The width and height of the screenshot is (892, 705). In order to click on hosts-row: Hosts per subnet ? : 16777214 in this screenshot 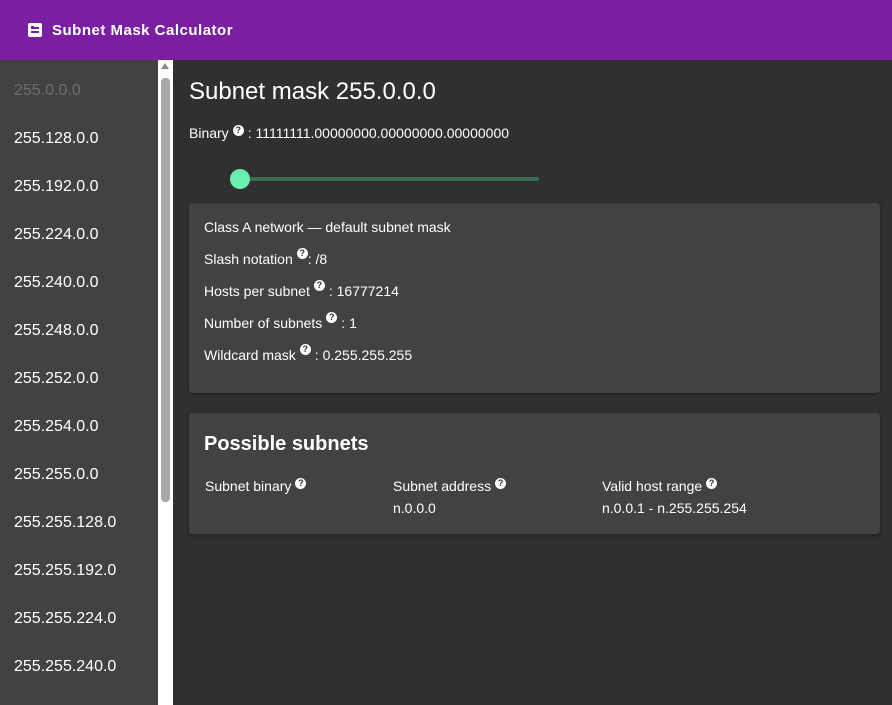, I will do `click(534, 297)`.